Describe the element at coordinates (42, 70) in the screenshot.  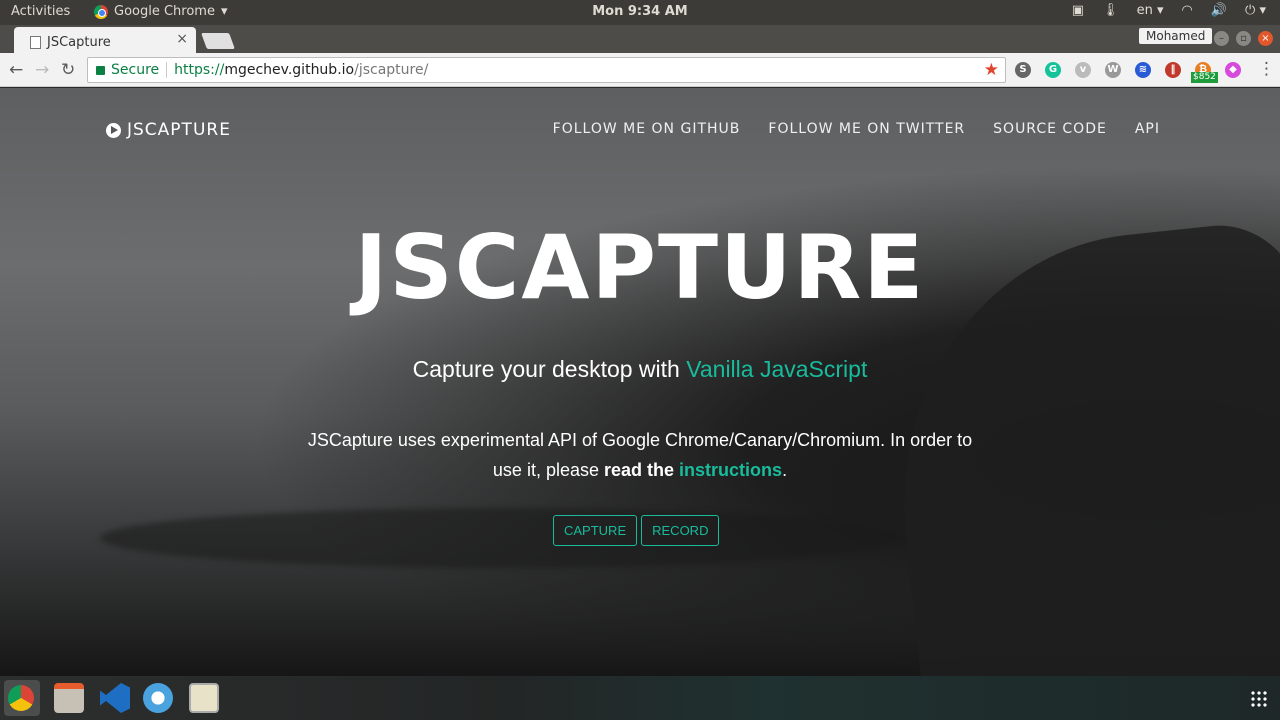
I see `forward-icon: →` at that location.